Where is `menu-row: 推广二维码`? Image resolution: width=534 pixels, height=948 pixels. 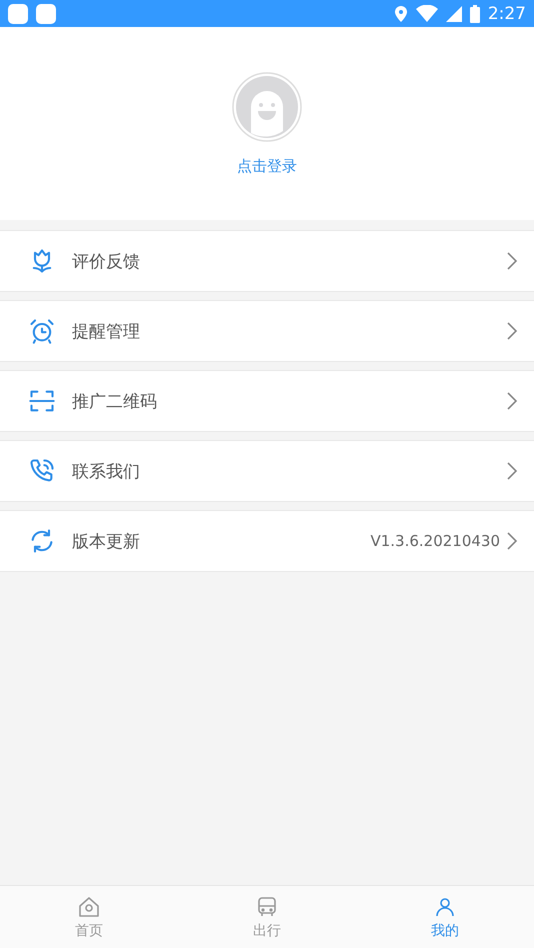
menu-row: 推广二维码 is located at coordinates (267, 401).